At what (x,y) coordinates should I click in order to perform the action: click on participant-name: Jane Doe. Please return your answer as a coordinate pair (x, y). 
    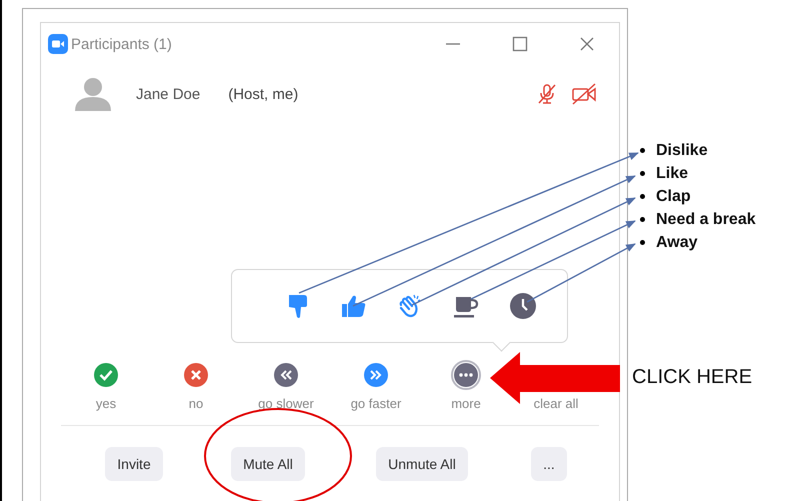
    Looking at the image, I should click on (168, 94).